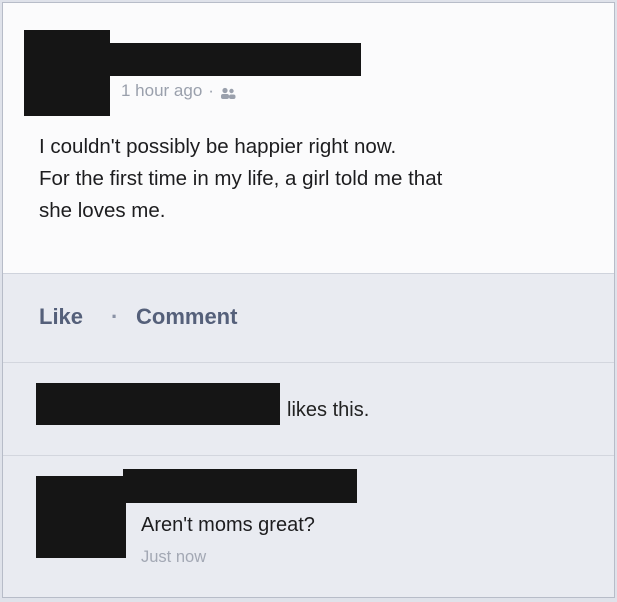 This screenshot has height=602, width=617. Describe the element at coordinates (186, 317) in the screenshot. I see `comment-button: Comment` at that location.